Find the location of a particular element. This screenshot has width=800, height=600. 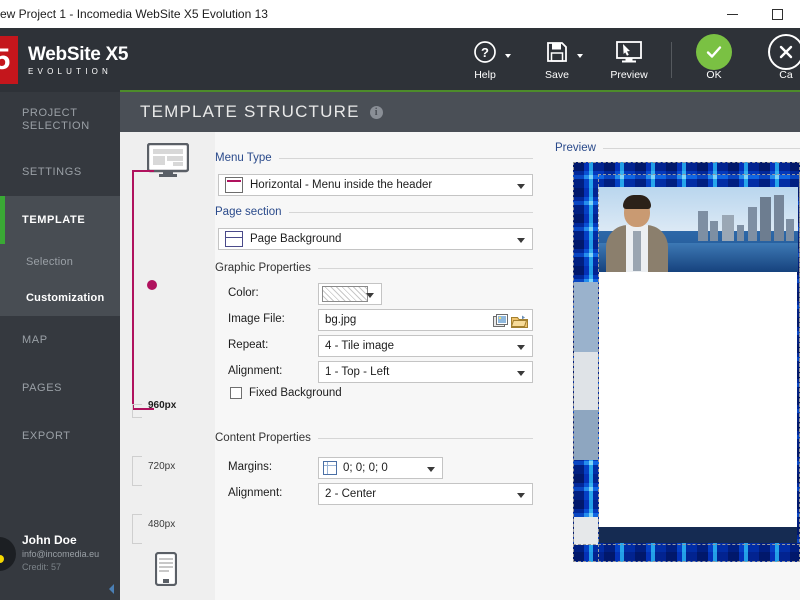

responsive-range-handle is located at coordinates (152, 285).